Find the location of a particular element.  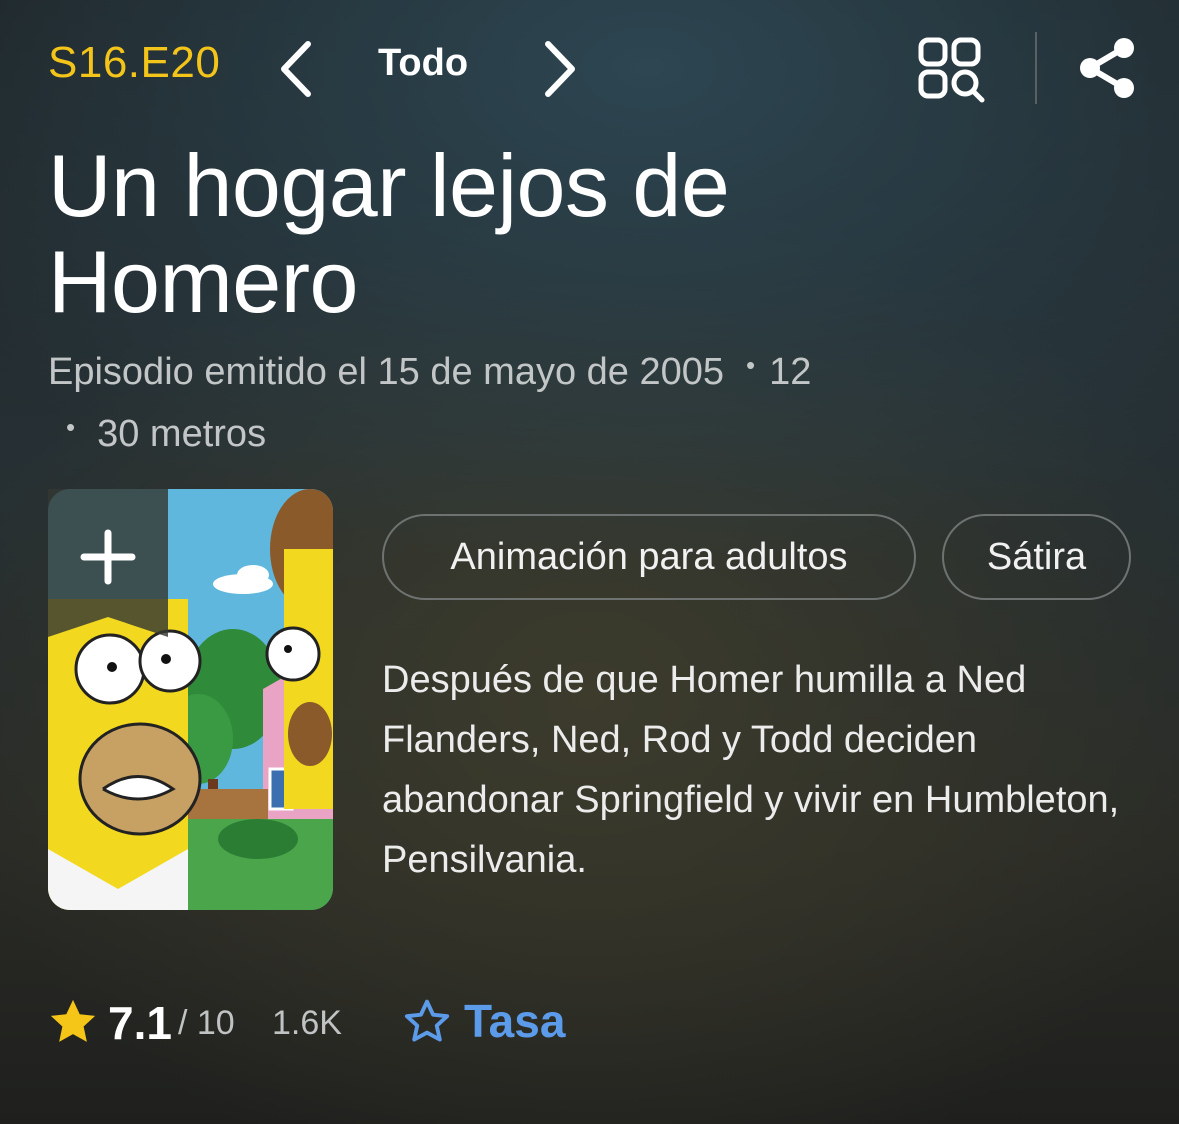

share-icon is located at coordinates (1107, 68).